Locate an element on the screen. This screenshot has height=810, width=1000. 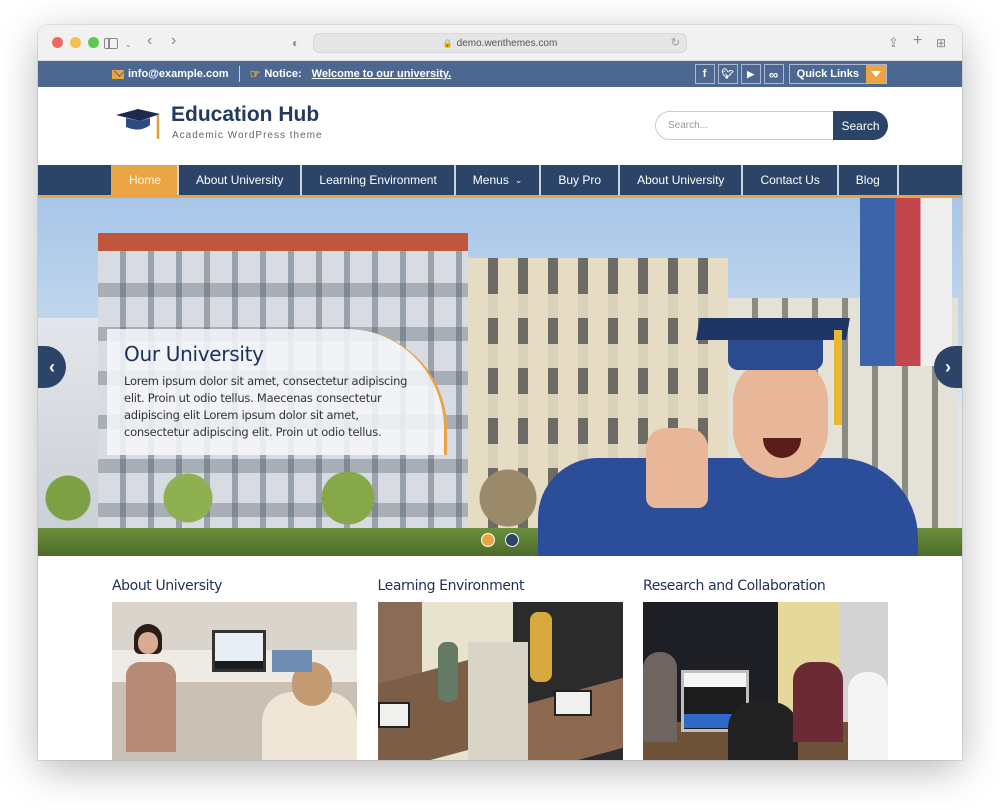
new-tab-icon: + is located at coordinates (917, 41).